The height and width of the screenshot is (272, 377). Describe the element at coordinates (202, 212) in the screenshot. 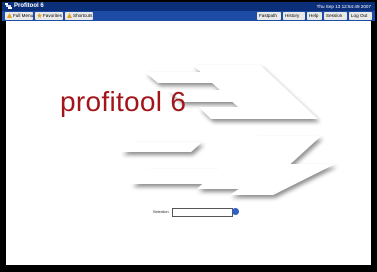

I see `selection-input` at that location.